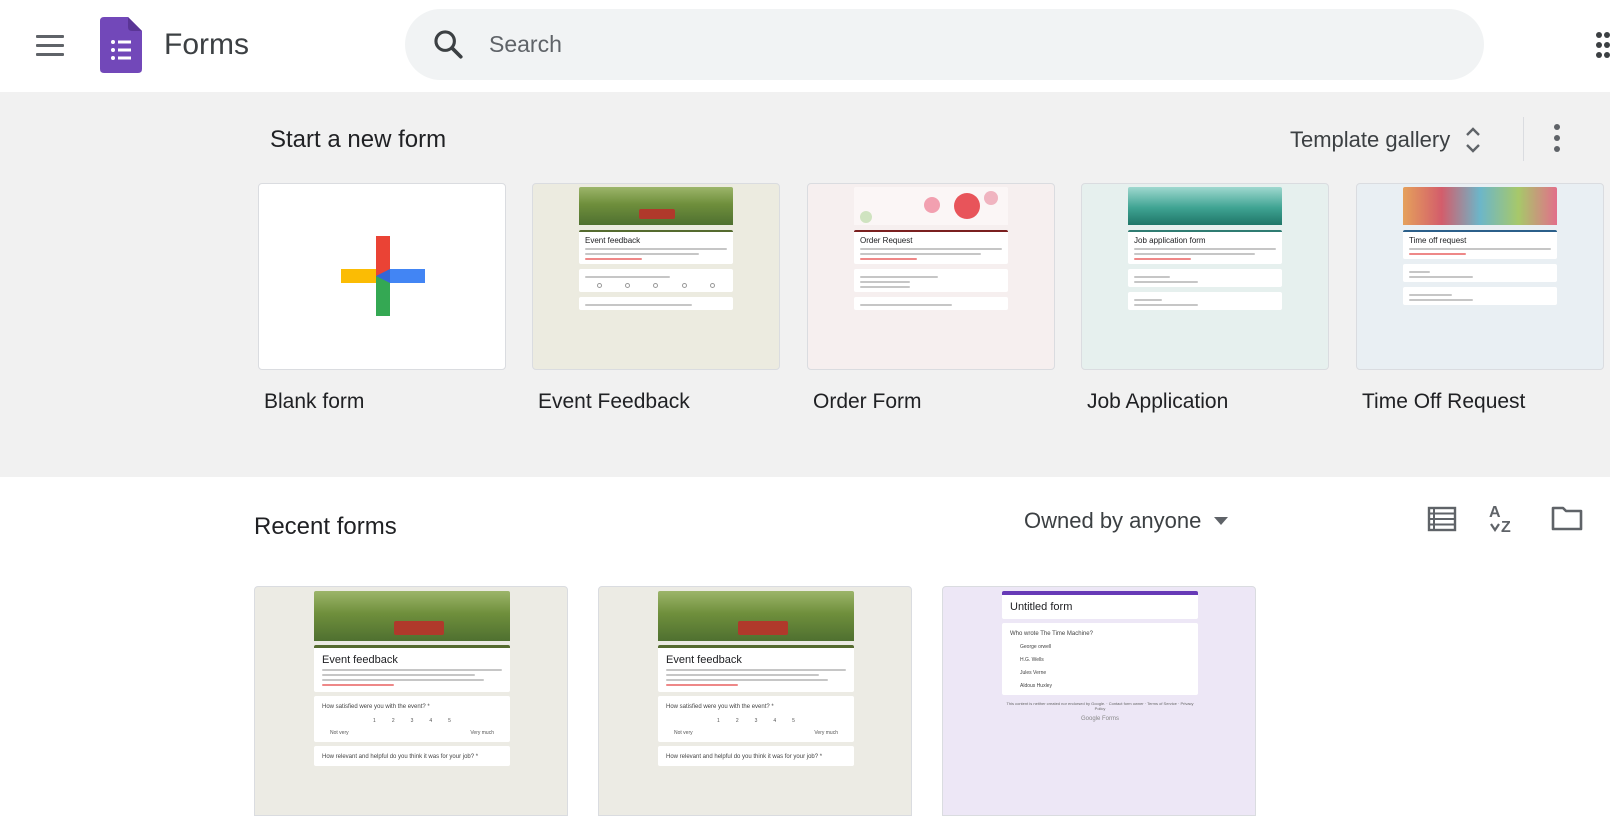  I want to click on template-label: Event Feedback, so click(614, 401).